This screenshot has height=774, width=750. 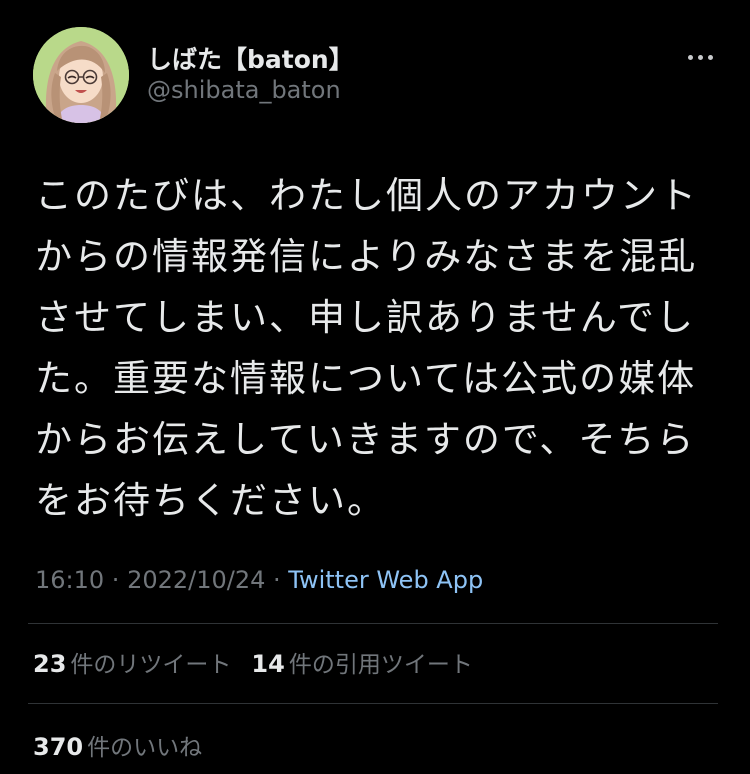 I want to click on tweet-meta: 16:10 · 2022/10/24 · Twitter Web App, so click(x=259, y=580).